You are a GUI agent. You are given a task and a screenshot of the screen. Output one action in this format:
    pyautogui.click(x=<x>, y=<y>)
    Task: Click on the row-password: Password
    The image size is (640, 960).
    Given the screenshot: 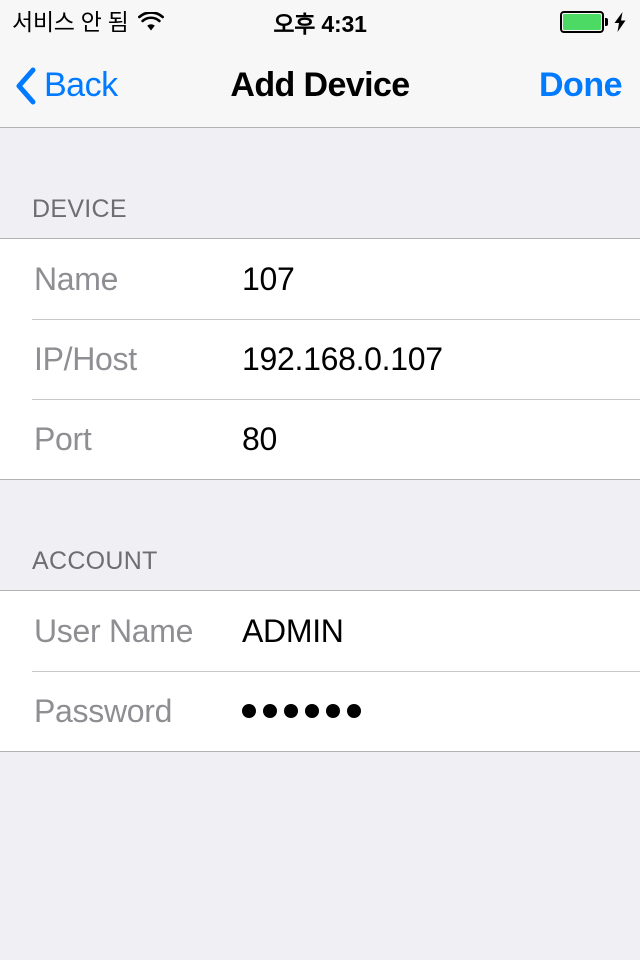 What is the action you would take?
    pyautogui.click(x=320, y=711)
    